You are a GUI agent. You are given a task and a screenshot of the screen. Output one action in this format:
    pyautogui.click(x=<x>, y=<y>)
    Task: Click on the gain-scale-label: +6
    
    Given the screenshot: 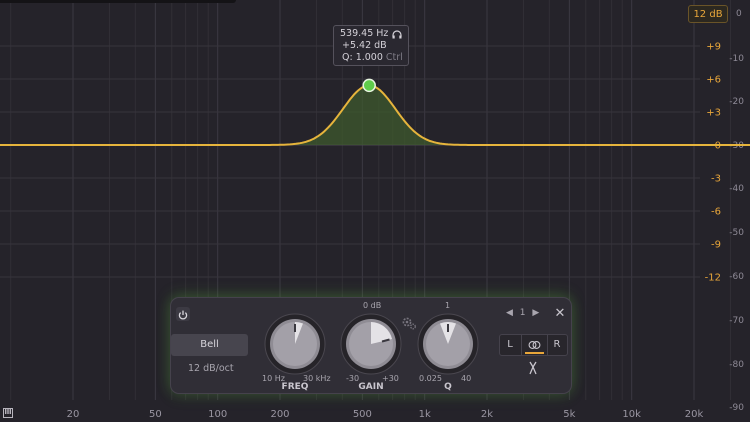 What is the action you would take?
    pyautogui.click(x=713, y=80)
    